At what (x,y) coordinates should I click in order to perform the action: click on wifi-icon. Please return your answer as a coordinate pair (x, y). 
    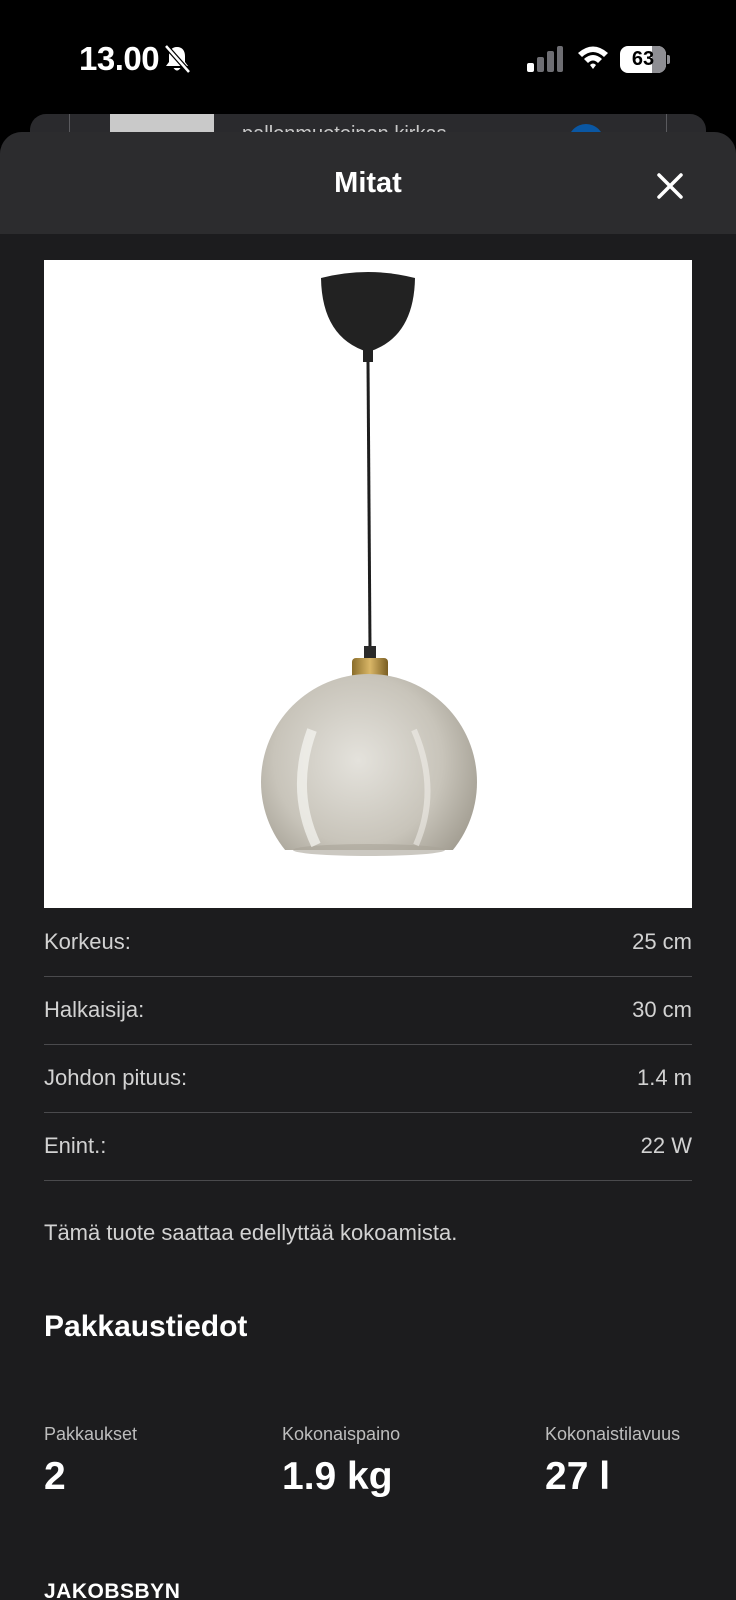
    Looking at the image, I should click on (593, 57).